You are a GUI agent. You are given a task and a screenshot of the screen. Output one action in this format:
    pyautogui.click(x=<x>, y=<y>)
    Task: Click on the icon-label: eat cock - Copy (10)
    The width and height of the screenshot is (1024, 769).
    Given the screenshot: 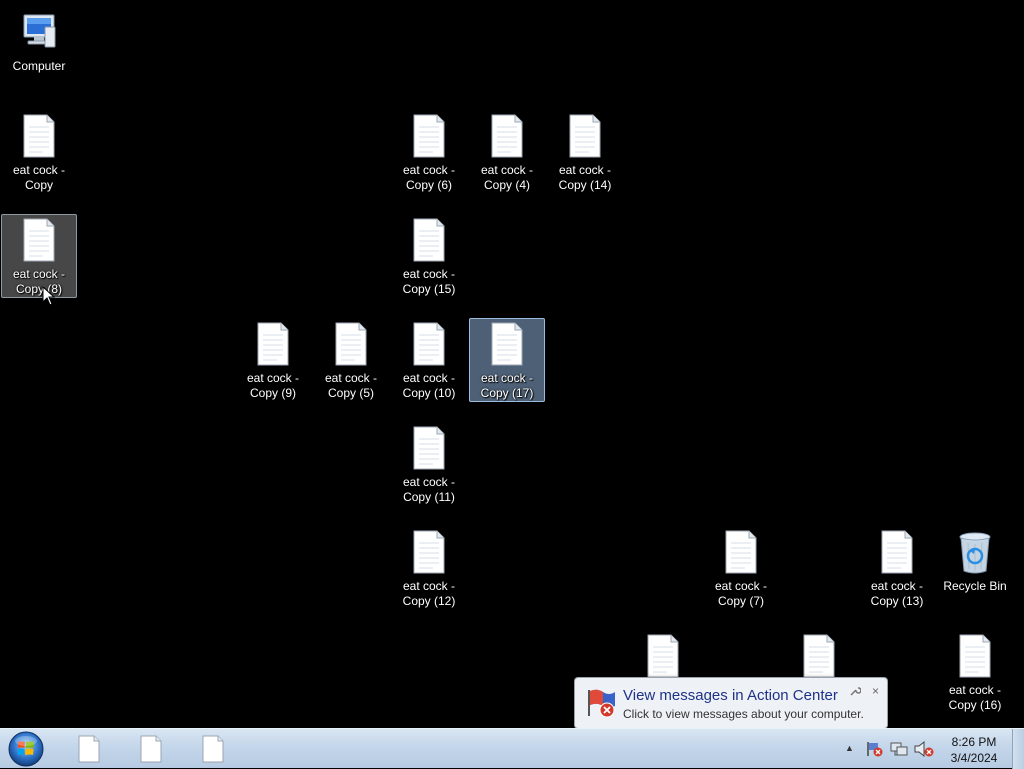 What is the action you would take?
    pyautogui.click(x=429, y=386)
    